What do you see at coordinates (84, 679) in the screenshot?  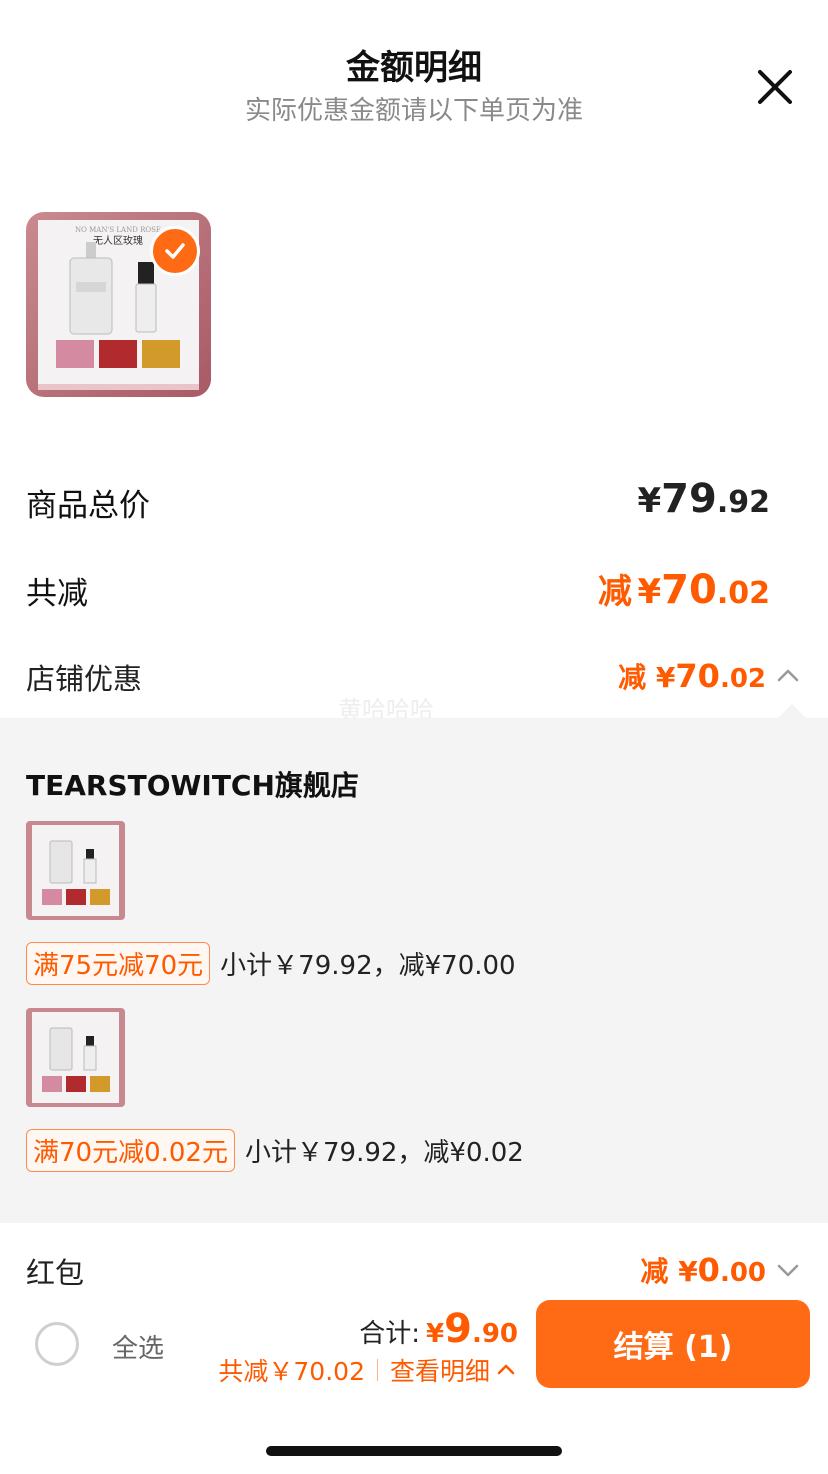 I see `shop-discount-label: 店铺优惠` at bounding box center [84, 679].